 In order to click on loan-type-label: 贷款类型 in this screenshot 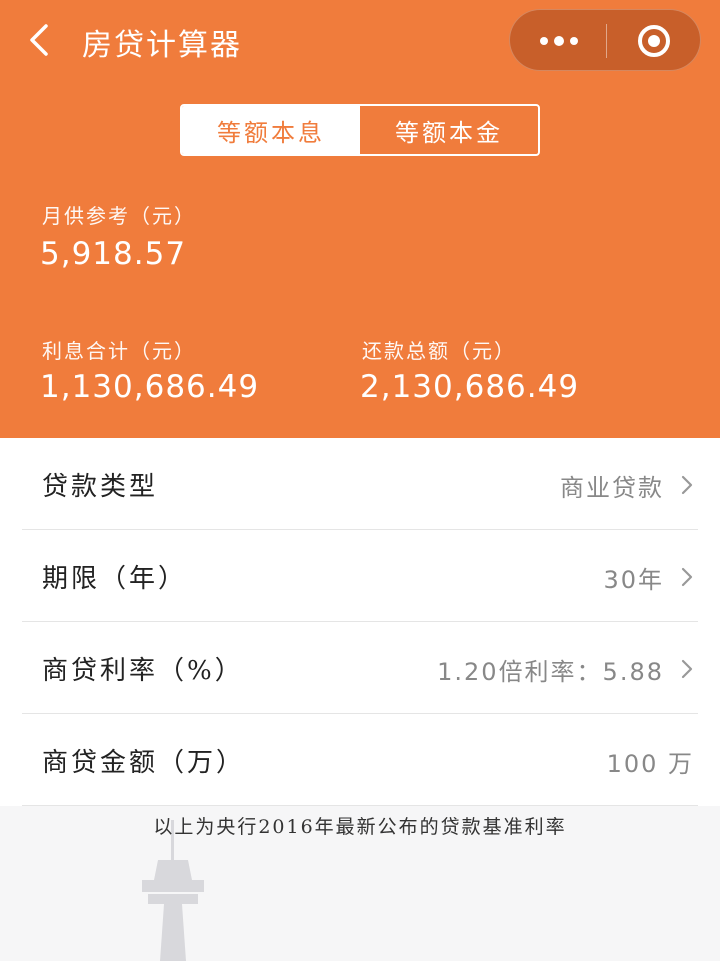, I will do `click(100, 487)`.